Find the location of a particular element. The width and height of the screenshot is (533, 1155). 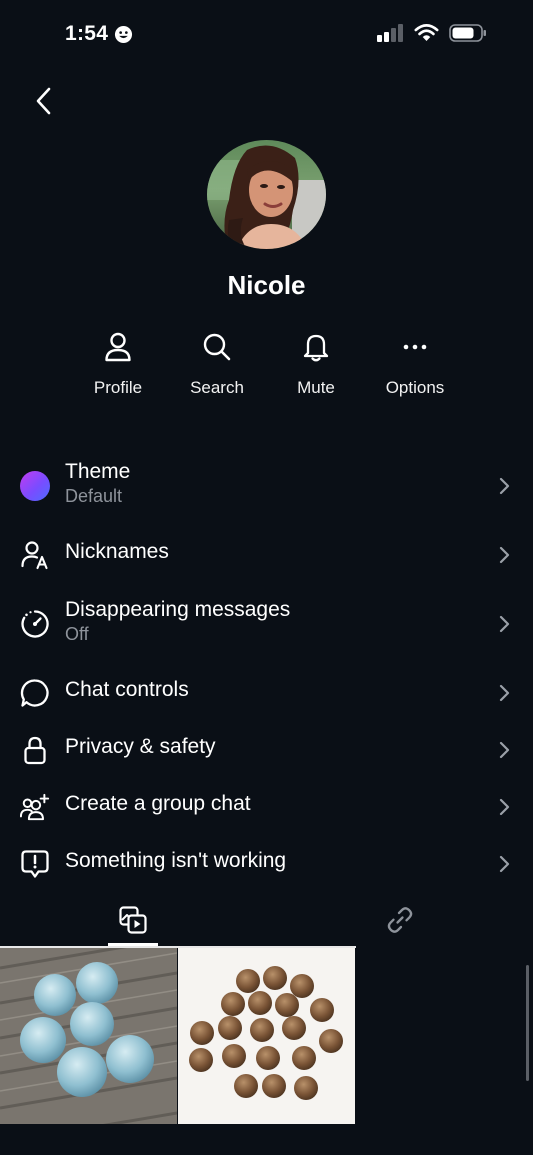

theme-gradient-icon is located at coordinates (35, 486).